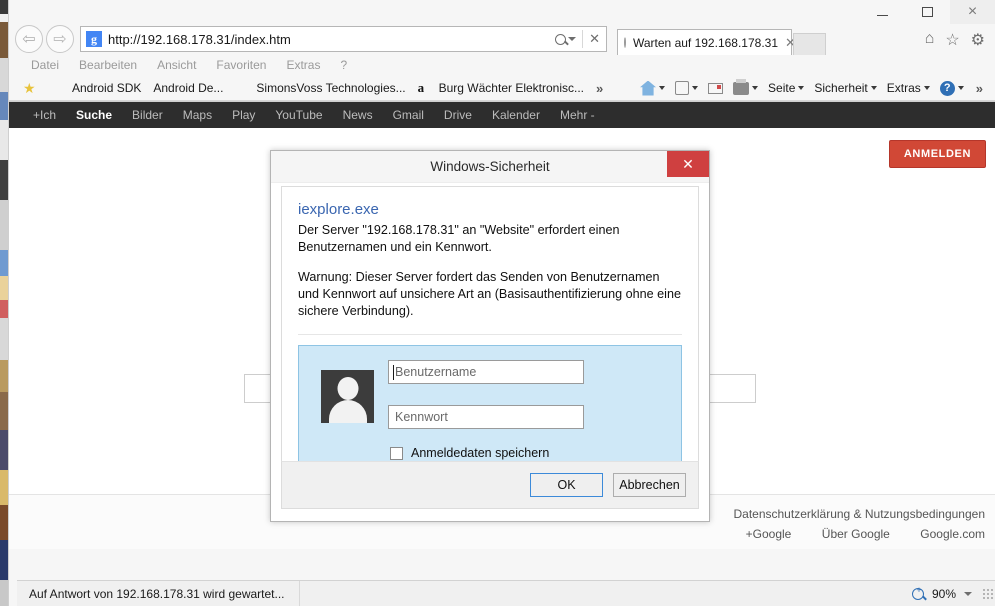  What do you see at coordinates (421, 87) in the screenshot?
I see `amazon-icon: a` at bounding box center [421, 87].